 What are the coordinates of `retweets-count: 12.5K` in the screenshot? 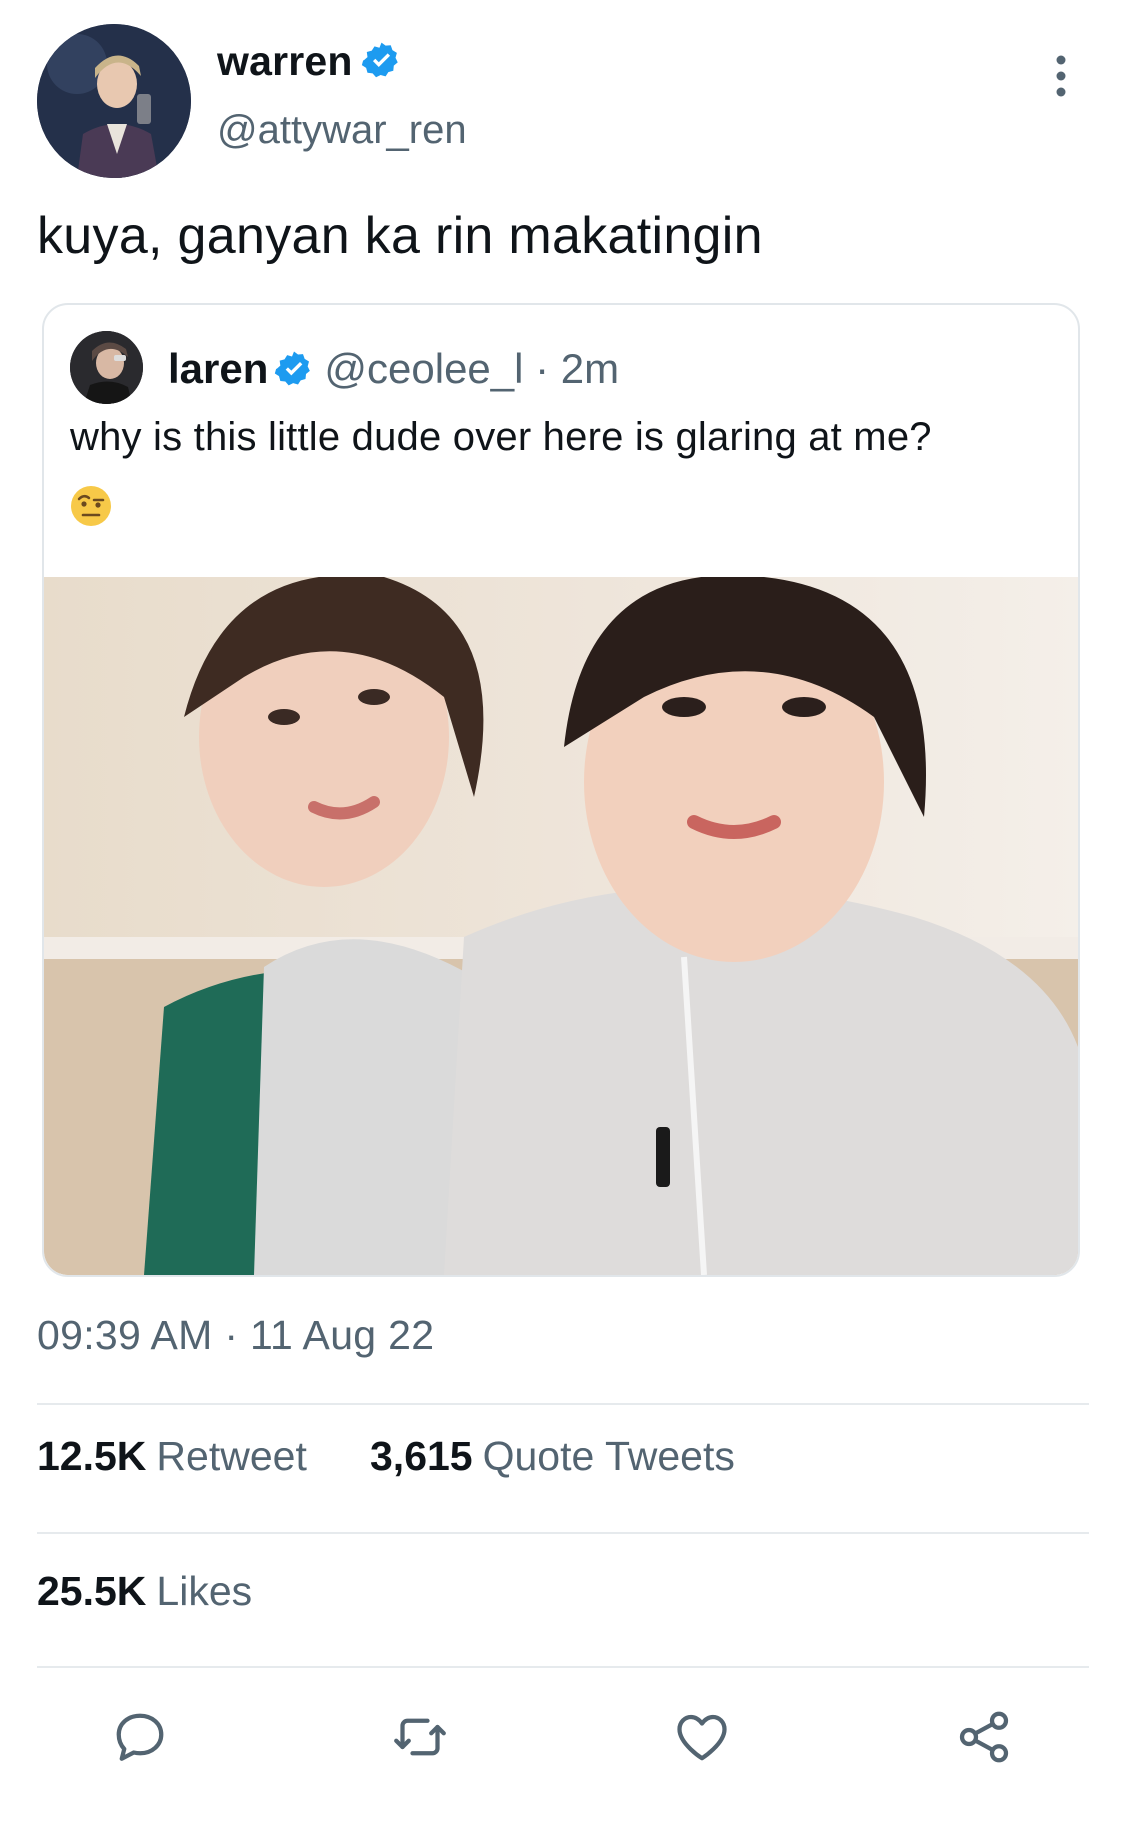 It's located at (92, 1456).